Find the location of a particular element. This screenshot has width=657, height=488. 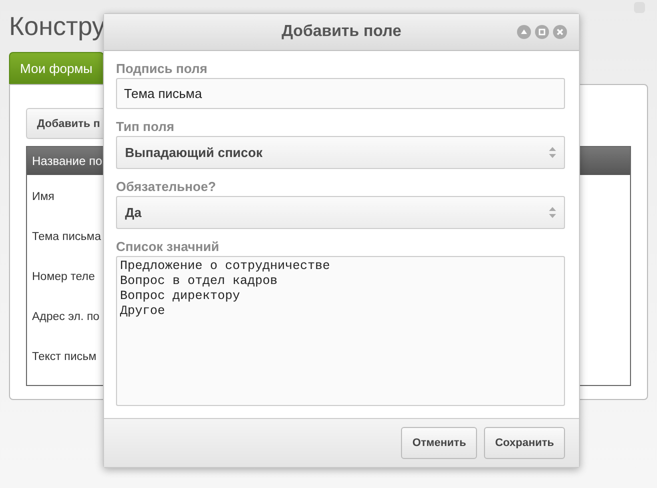

table-cell-text: Адрес эл. по is located at coordinates (65, 317).